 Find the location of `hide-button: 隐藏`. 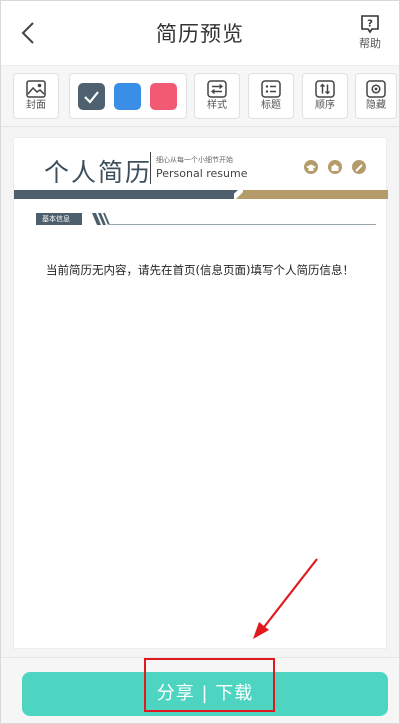

hide-button: 隐藏 is located at coordinates (376, 96).